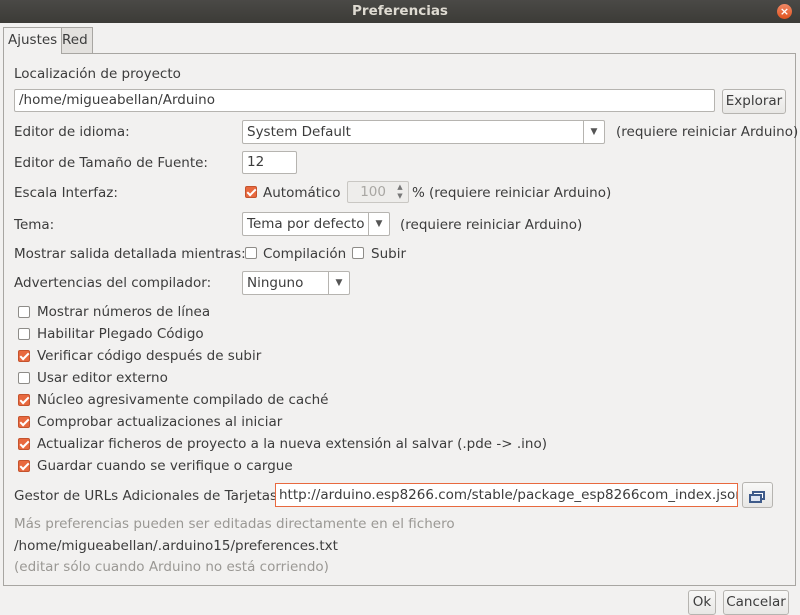 The image size is (800, 615). What do you see at coordinates (423, 132) in the screenshot?
I see `language-select: System Default ▼` at bounding box center [423, 132].